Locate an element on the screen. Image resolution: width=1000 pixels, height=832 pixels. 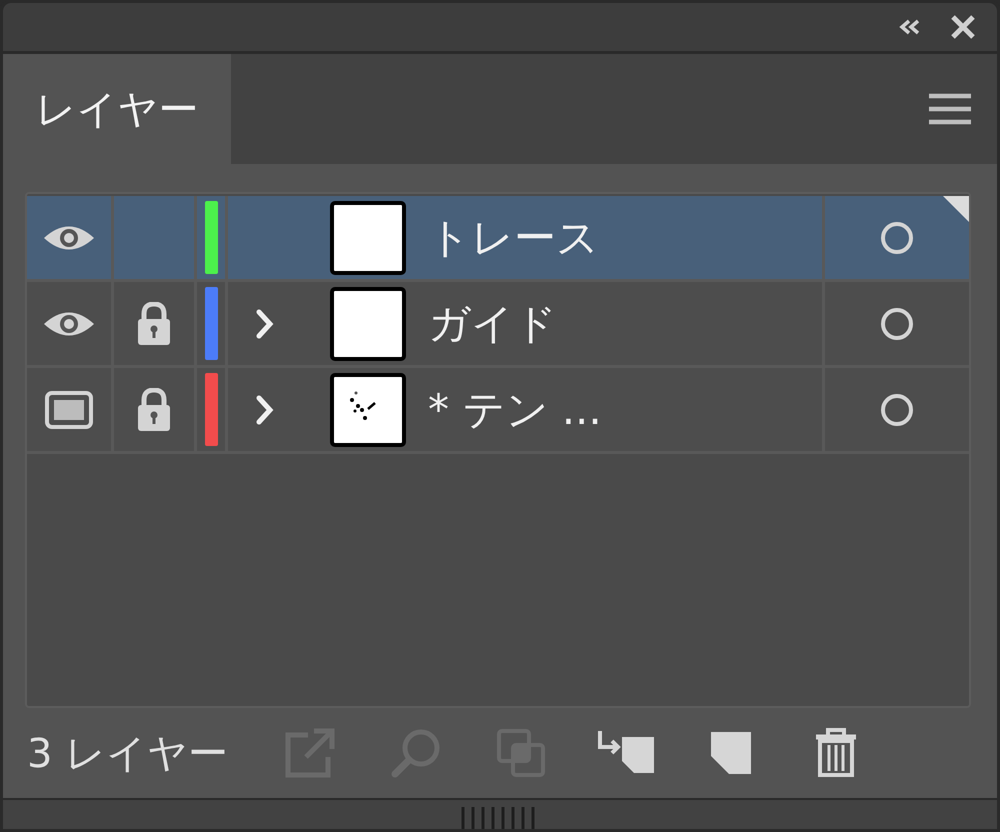
visibility-cell is located at coordinates (70, 238).